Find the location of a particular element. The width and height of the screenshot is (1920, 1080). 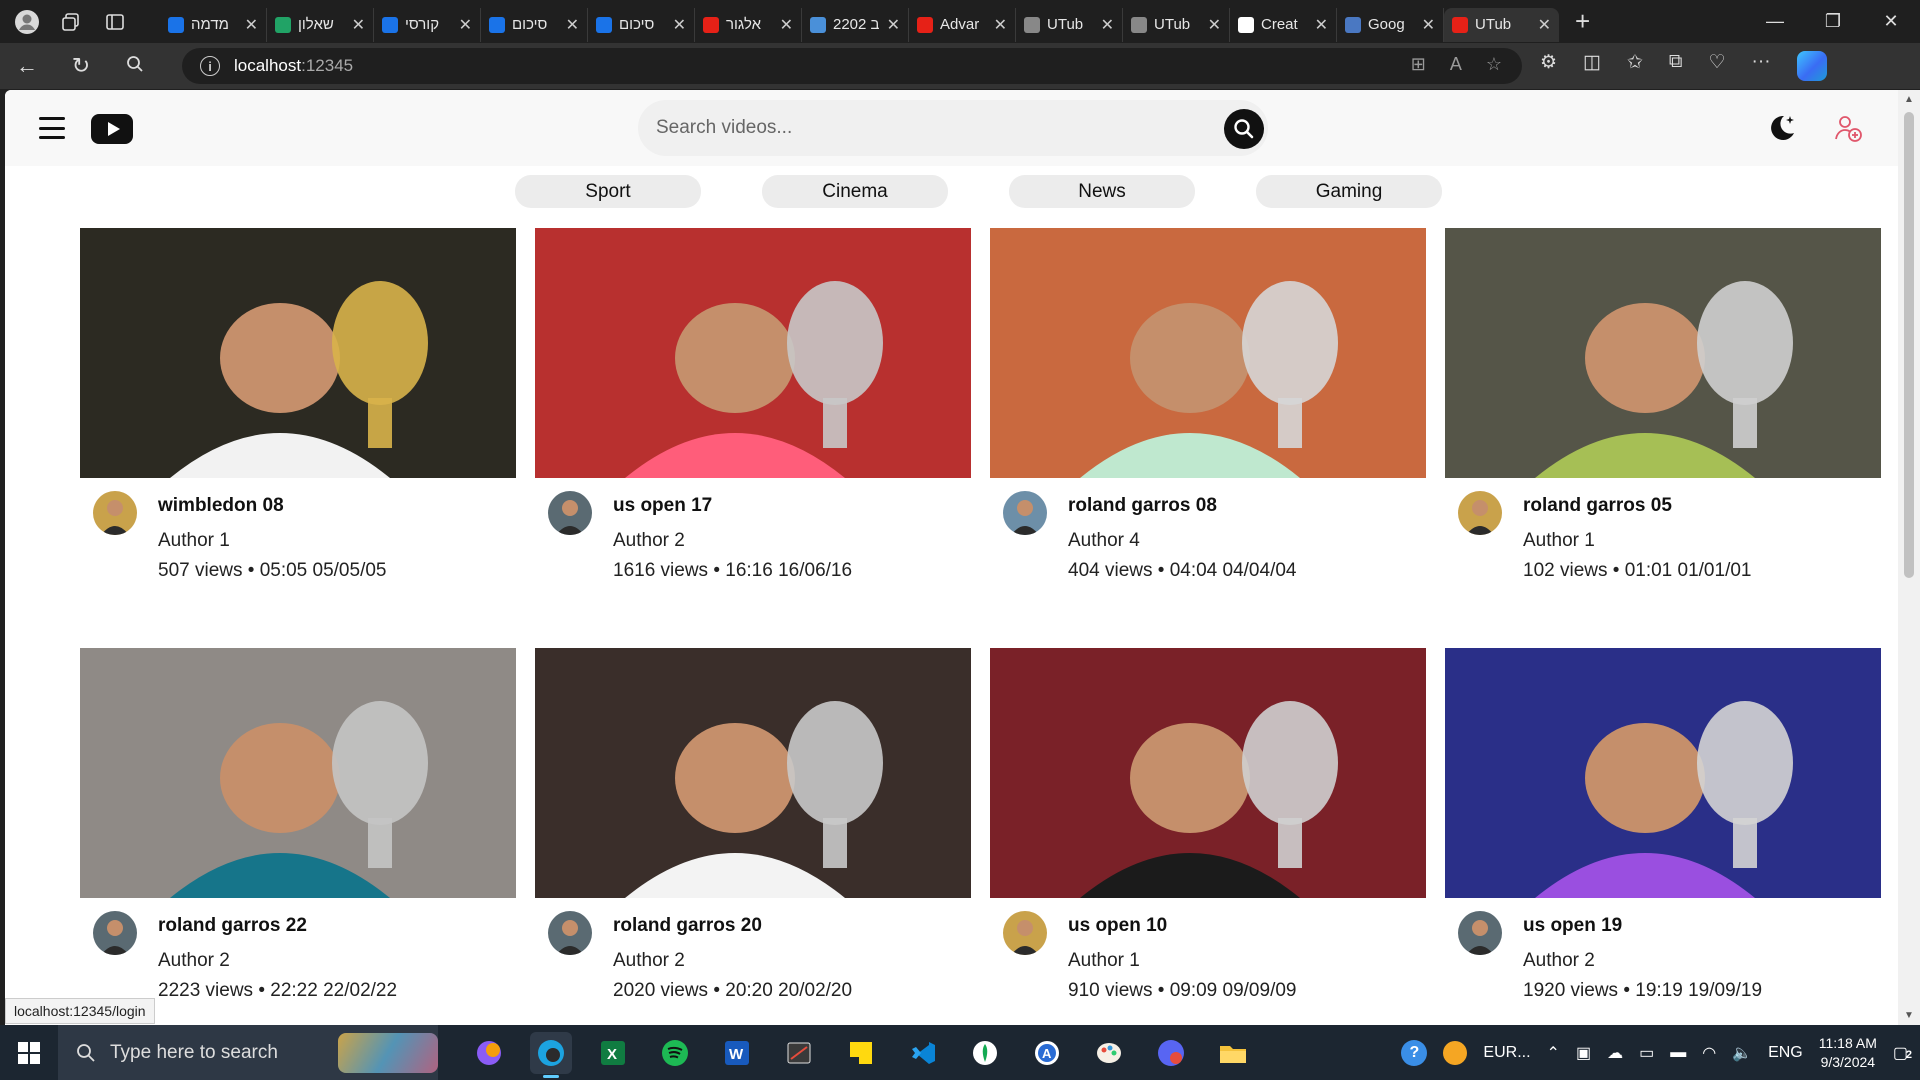

edge-app-icon is located at coordinates (551, 1054).